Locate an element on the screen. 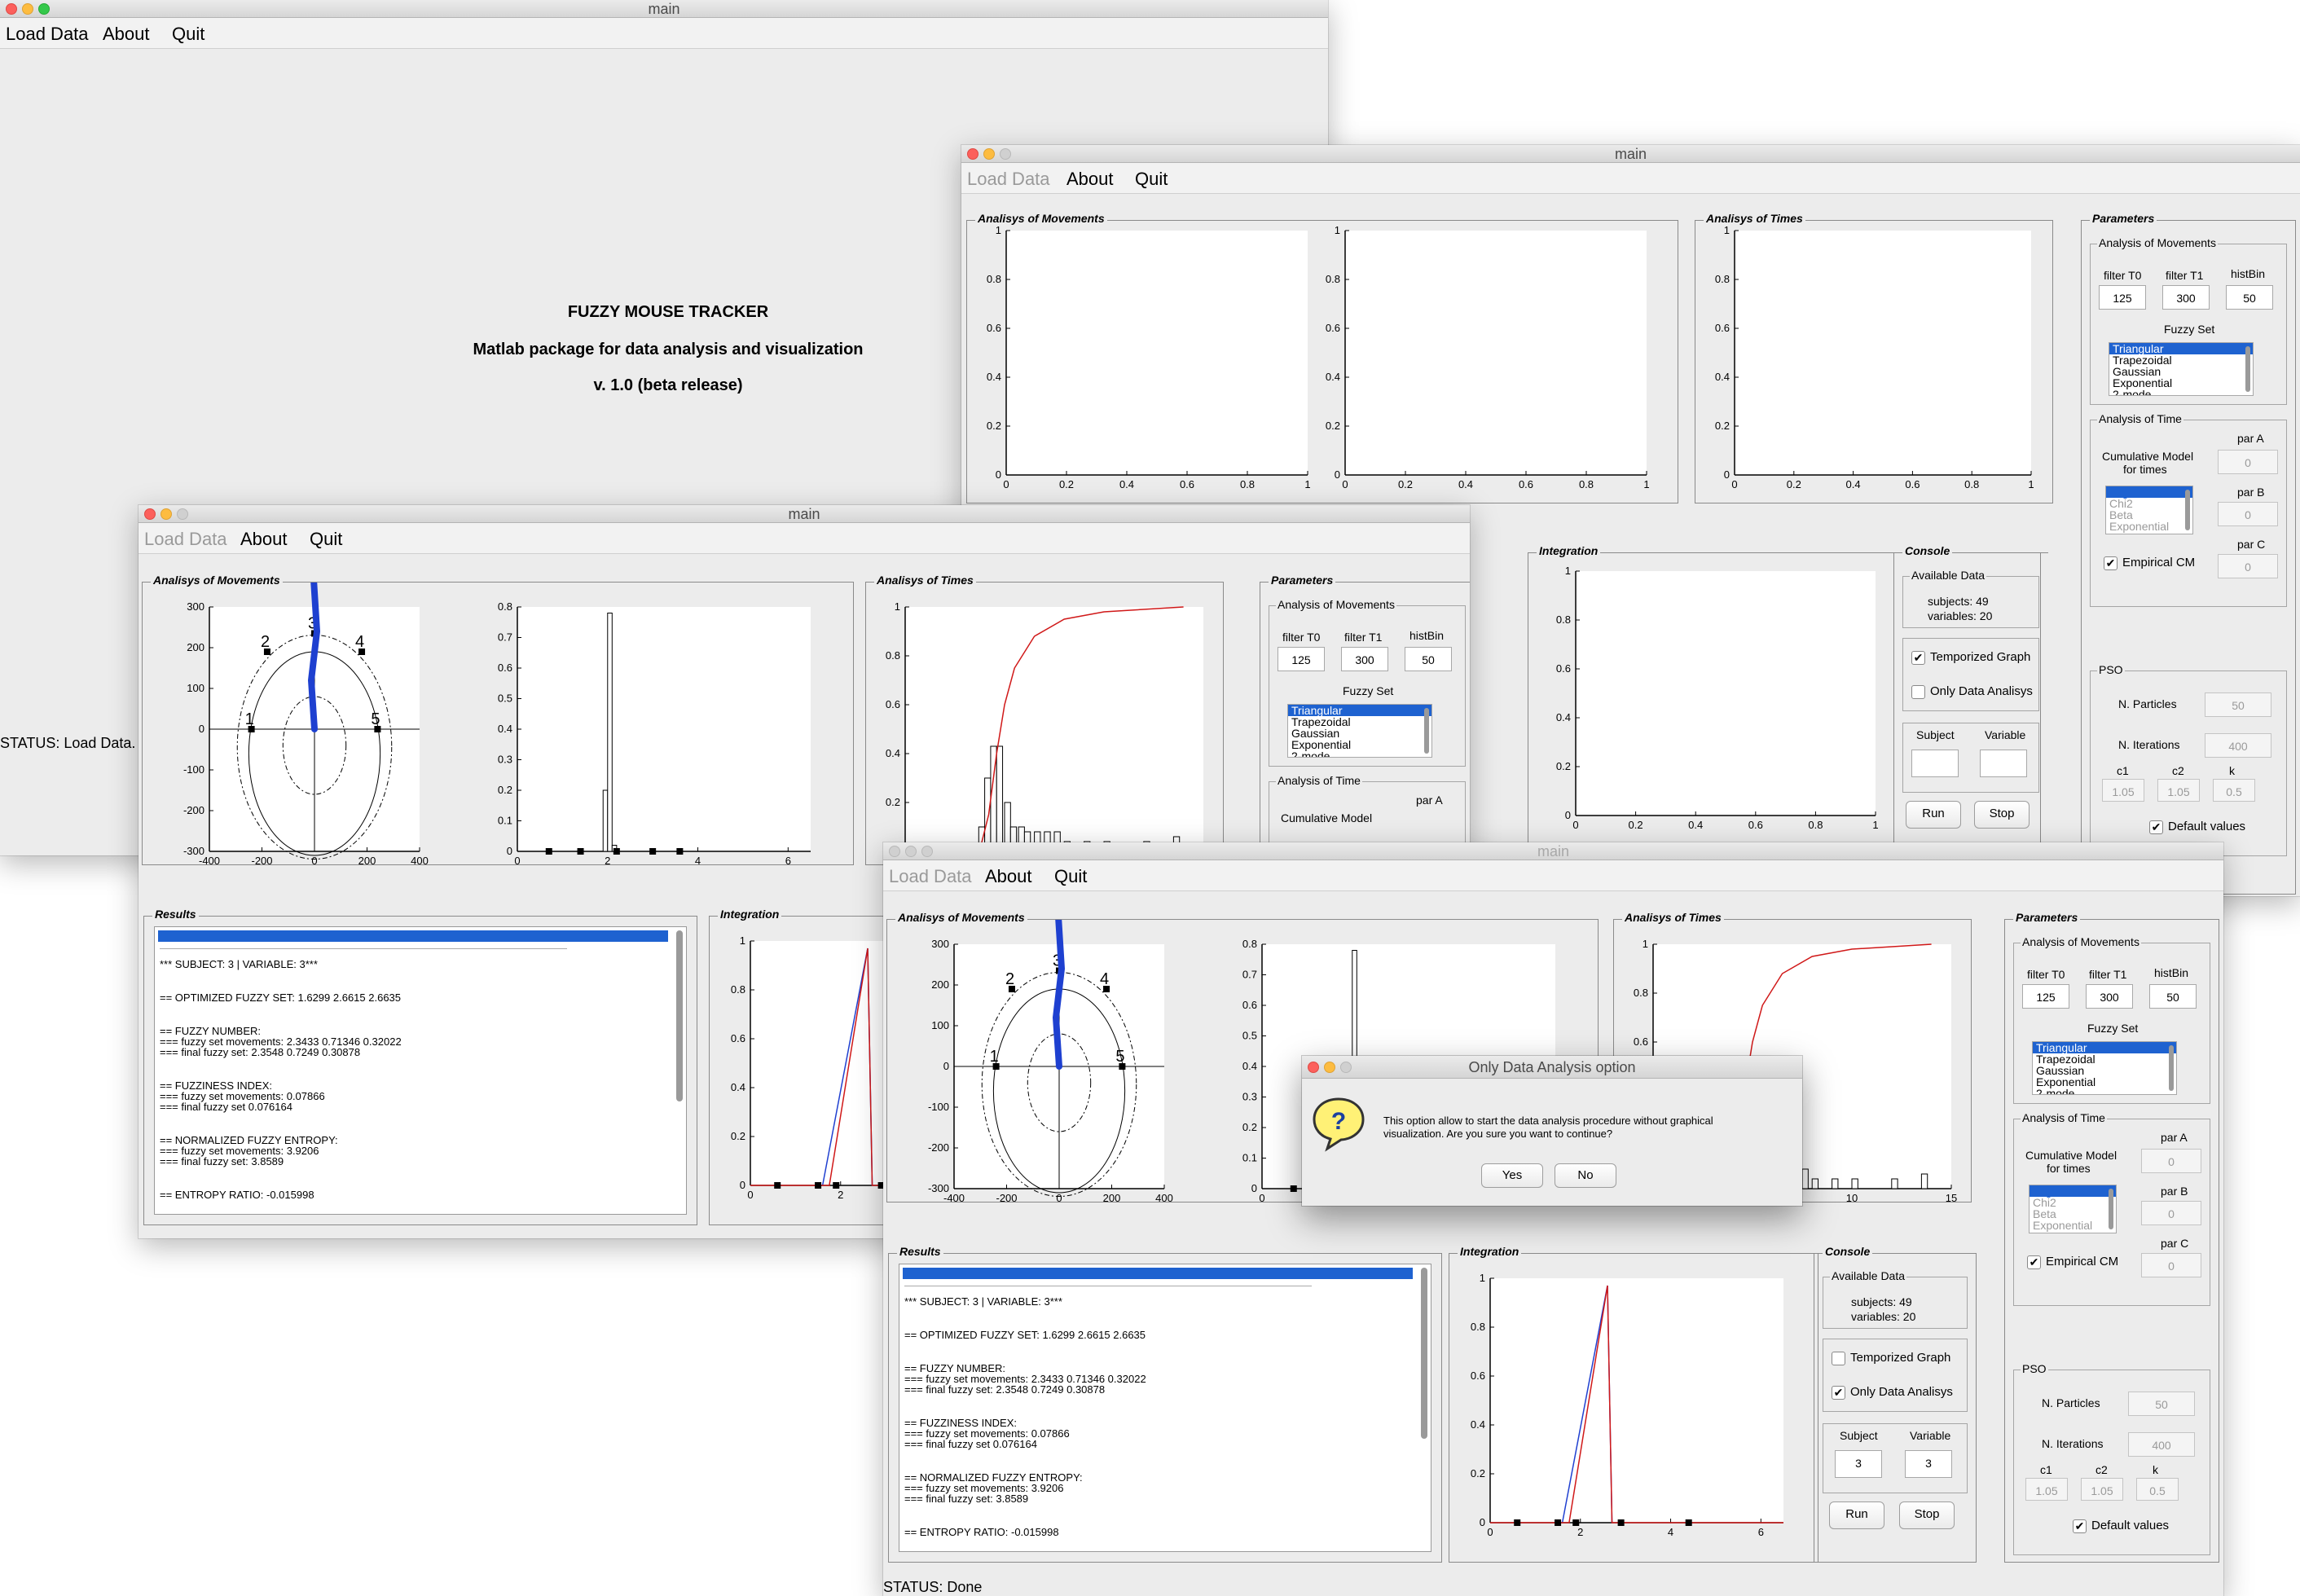 This screenshot has height=1596, width=2300. no-button: No is located at coordinates (1586, 1175).